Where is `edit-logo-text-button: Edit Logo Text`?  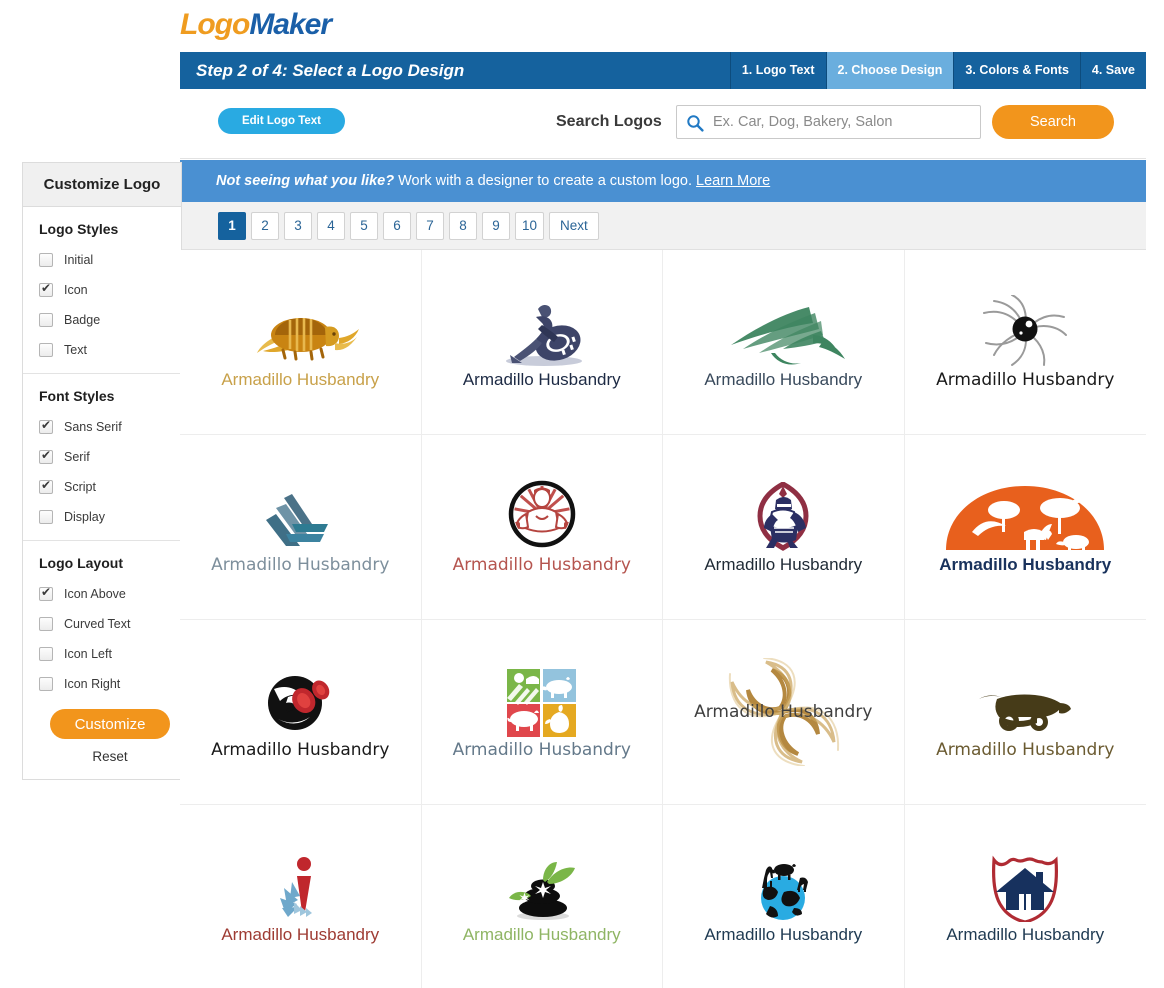
edit-logo-text-button: Edit Logo Text is located at coordinates (281, 121).